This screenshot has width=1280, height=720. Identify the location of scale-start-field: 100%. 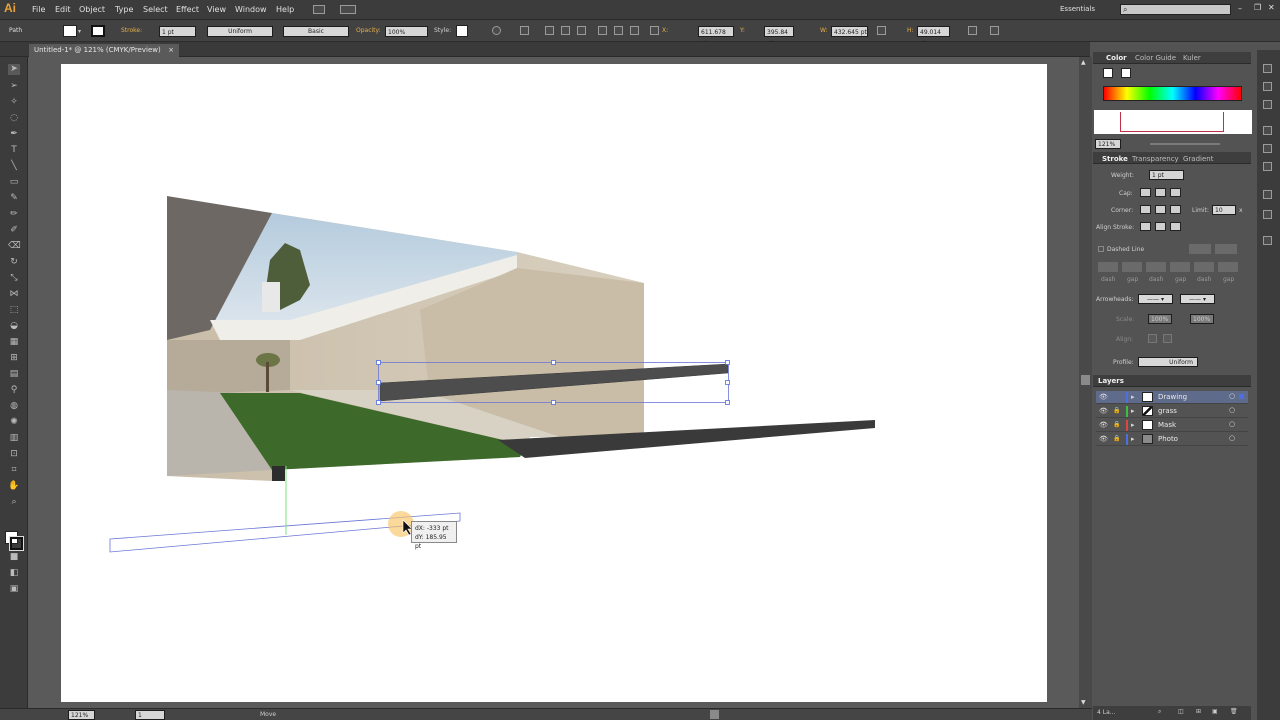
(1160, 319).